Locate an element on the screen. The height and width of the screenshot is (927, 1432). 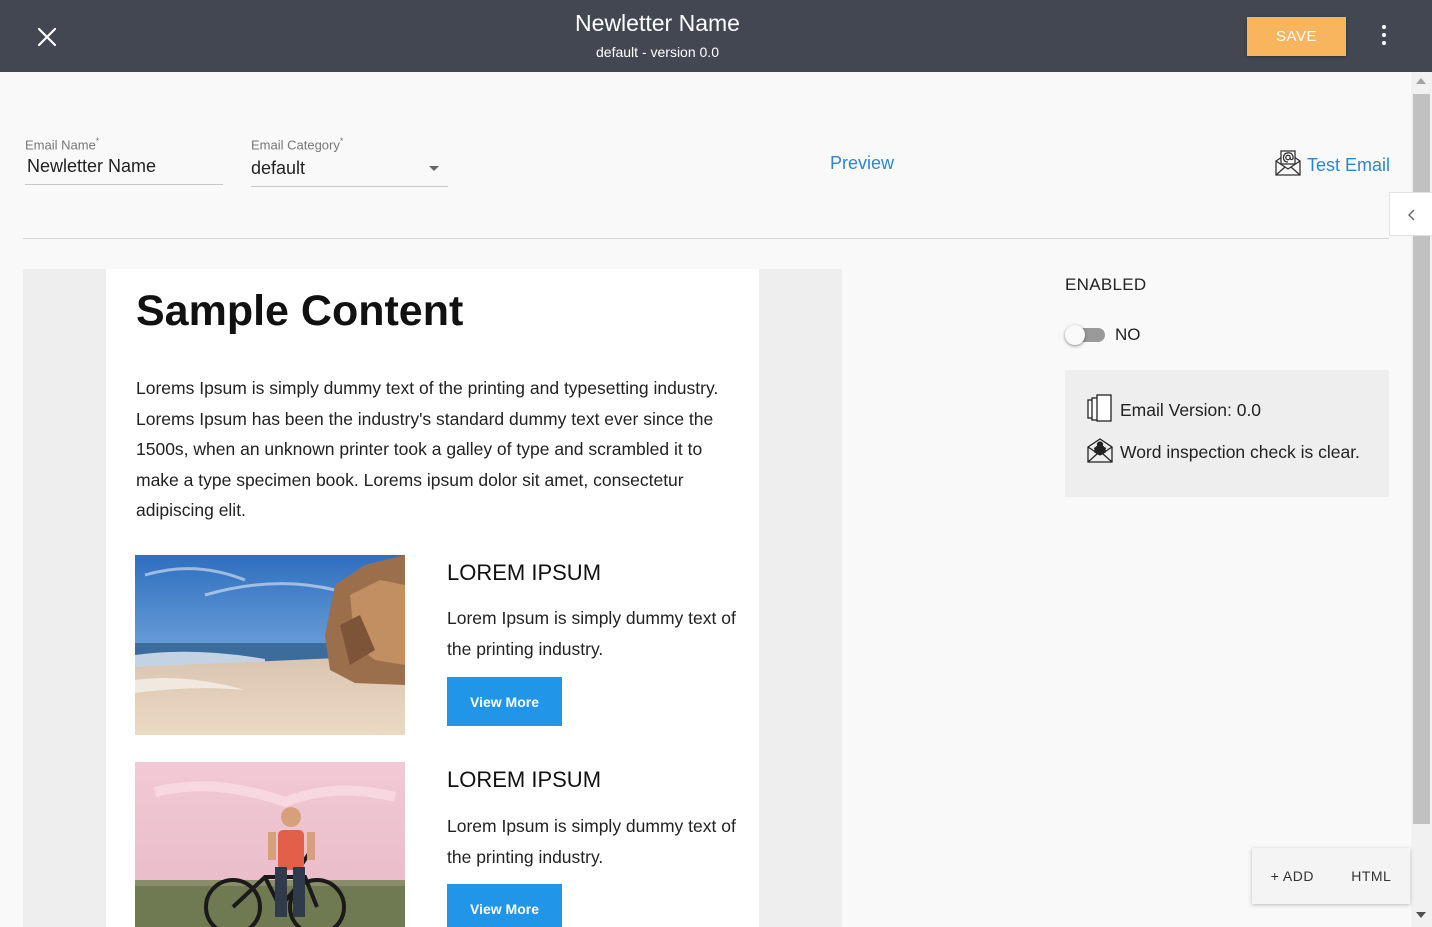
versions-icon is located at coordinates (1103, 410).